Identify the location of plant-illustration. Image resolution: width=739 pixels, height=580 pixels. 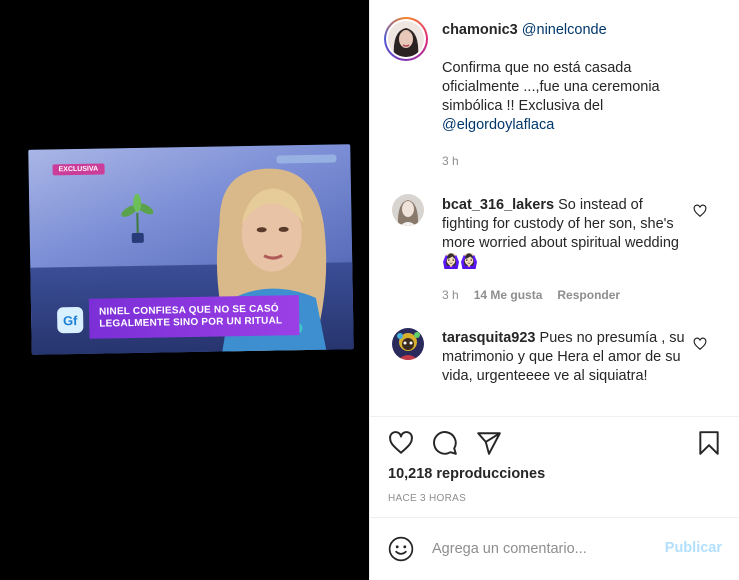
(137, 218).